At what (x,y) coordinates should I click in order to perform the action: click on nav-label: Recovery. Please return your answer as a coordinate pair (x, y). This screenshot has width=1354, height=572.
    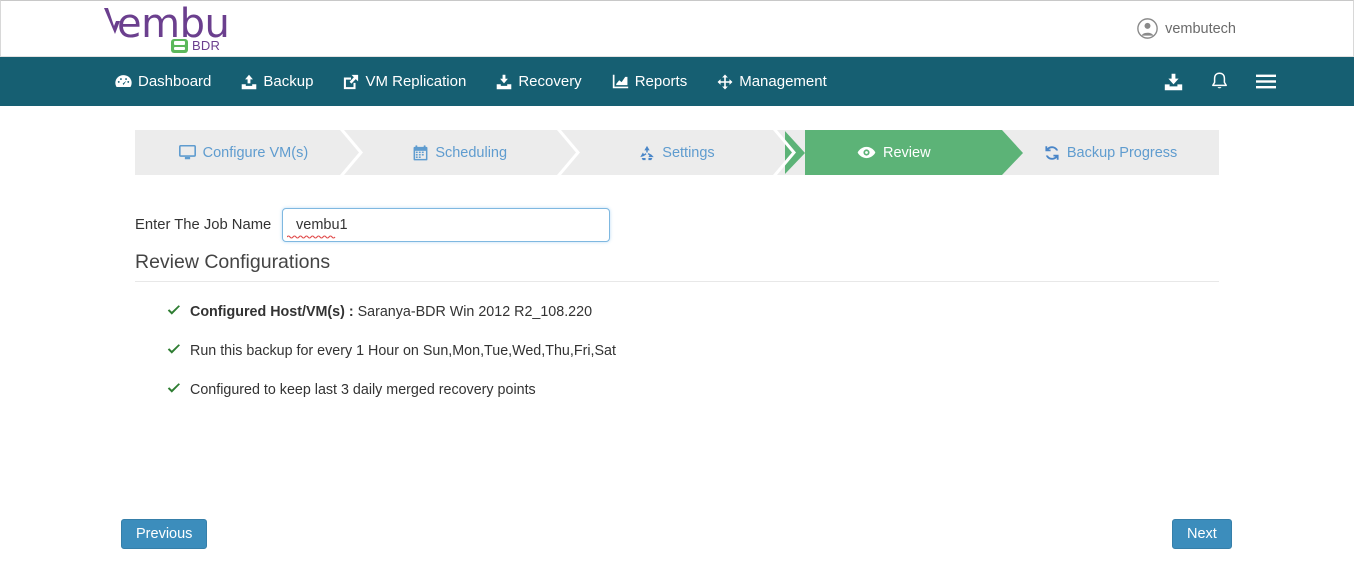
    Looking at the image, I should click on (550, 81).